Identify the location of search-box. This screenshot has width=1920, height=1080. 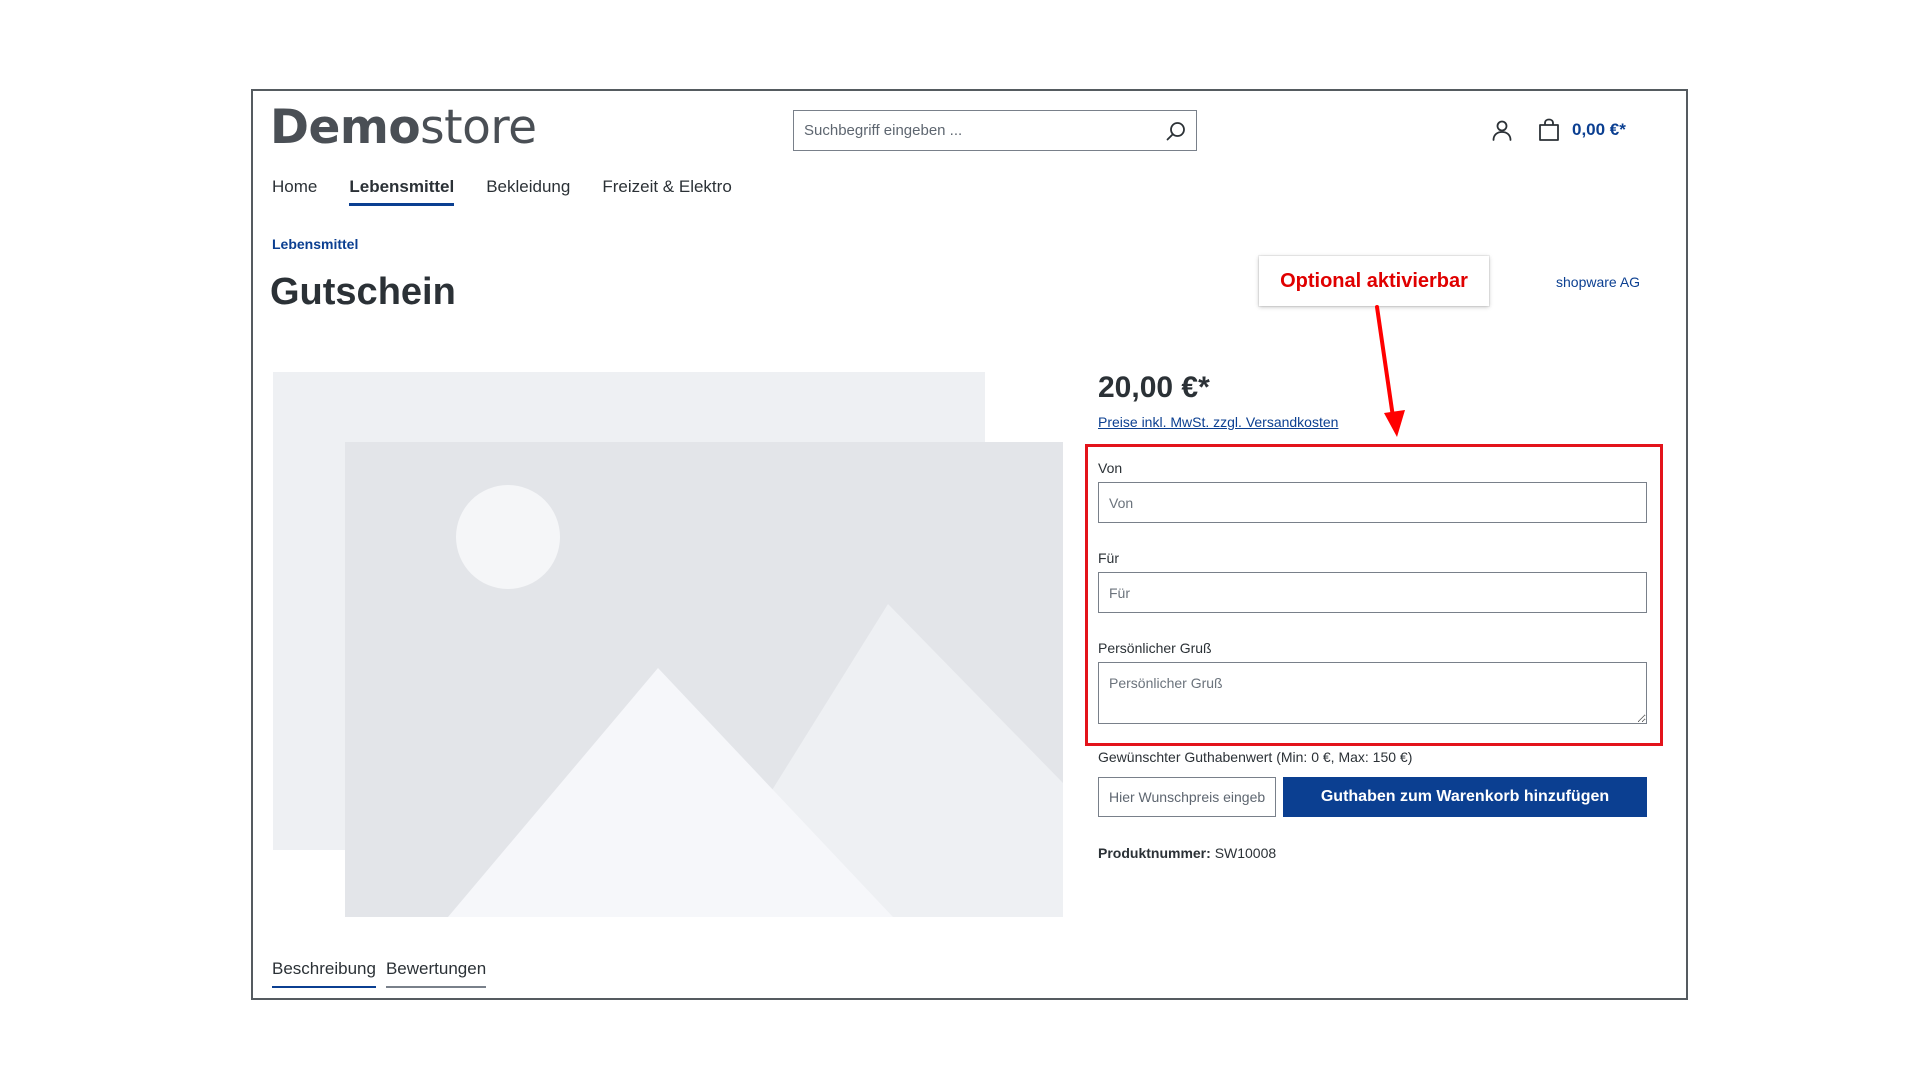
(995, 130).